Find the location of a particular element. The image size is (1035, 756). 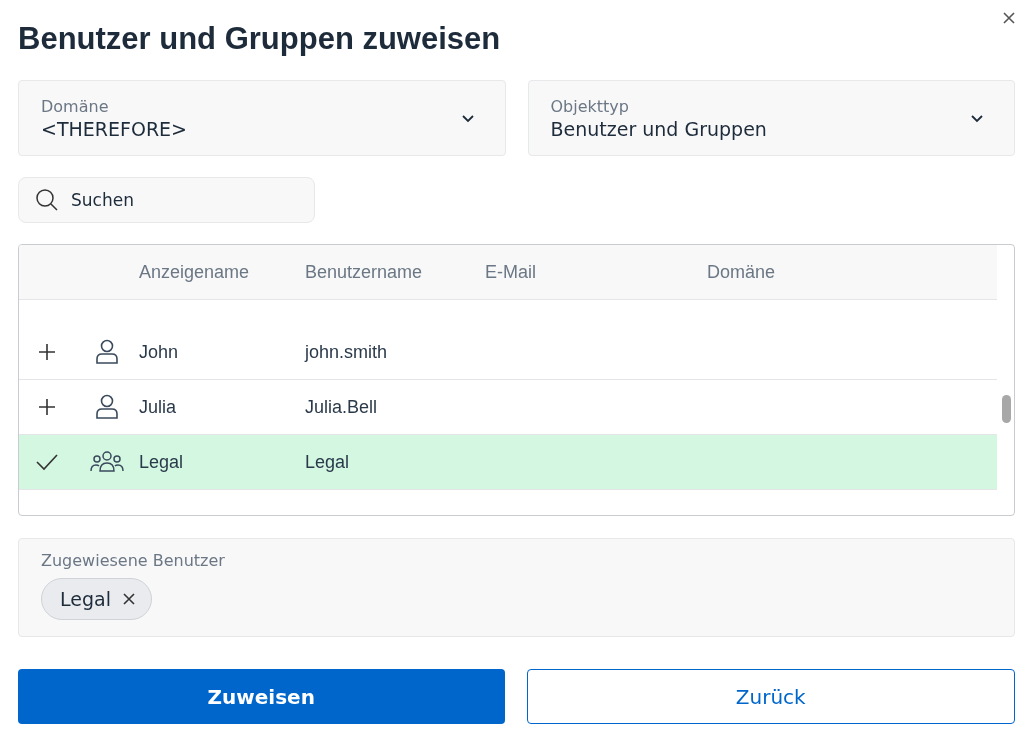

dialog-title: Benutzer und Gruppen zuweisen is located at coordinates (259, 39).